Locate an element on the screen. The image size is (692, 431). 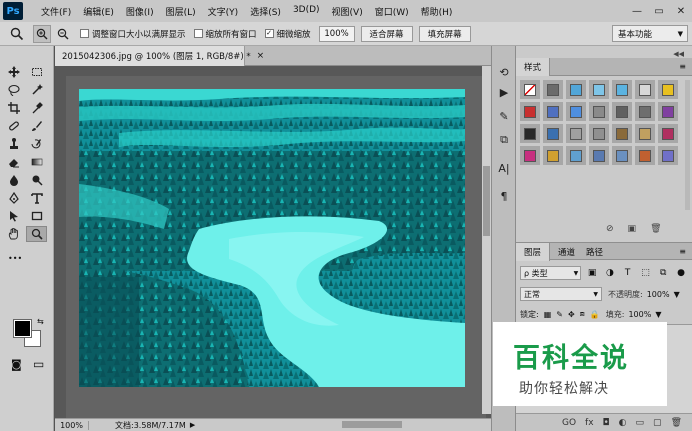
tab-paths: 路径 is located at coordinates (594, 252).